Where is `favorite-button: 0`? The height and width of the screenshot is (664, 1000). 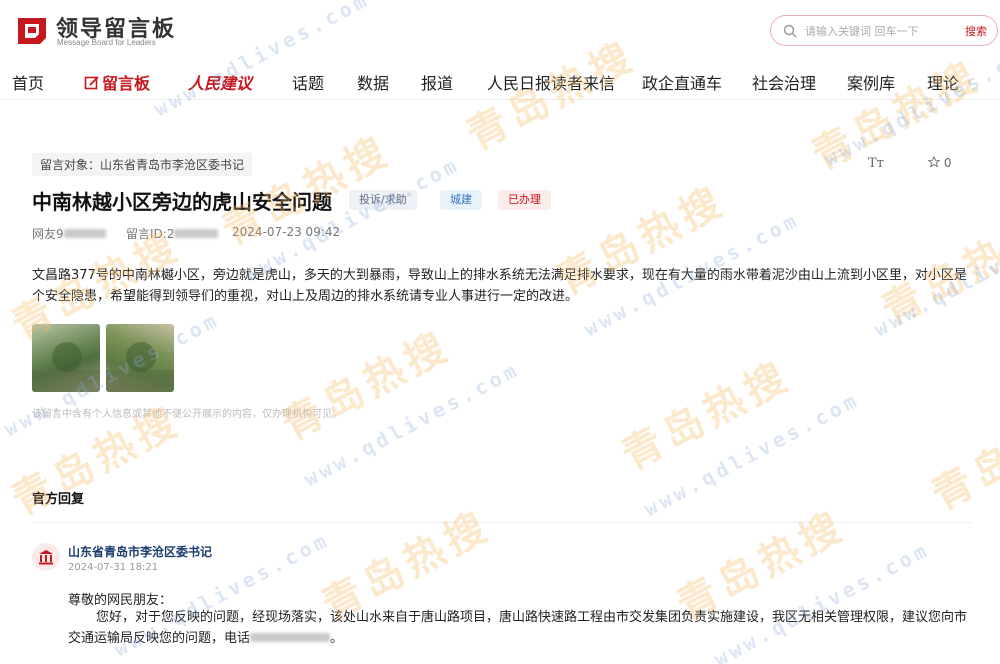
favorite-button: 0 is located at coordinates (939, 163).